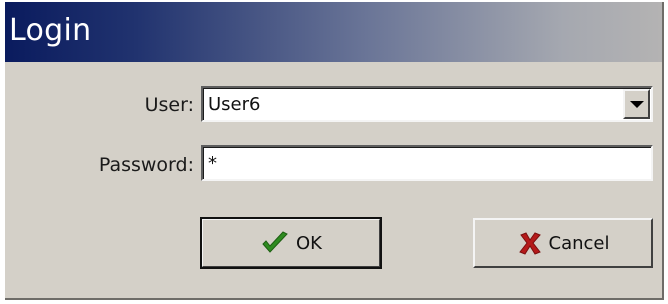  What do you see at coordinates (234, 104) in the screenshot?
I see `user-select-value: User6` at bounding box center [234, 104].